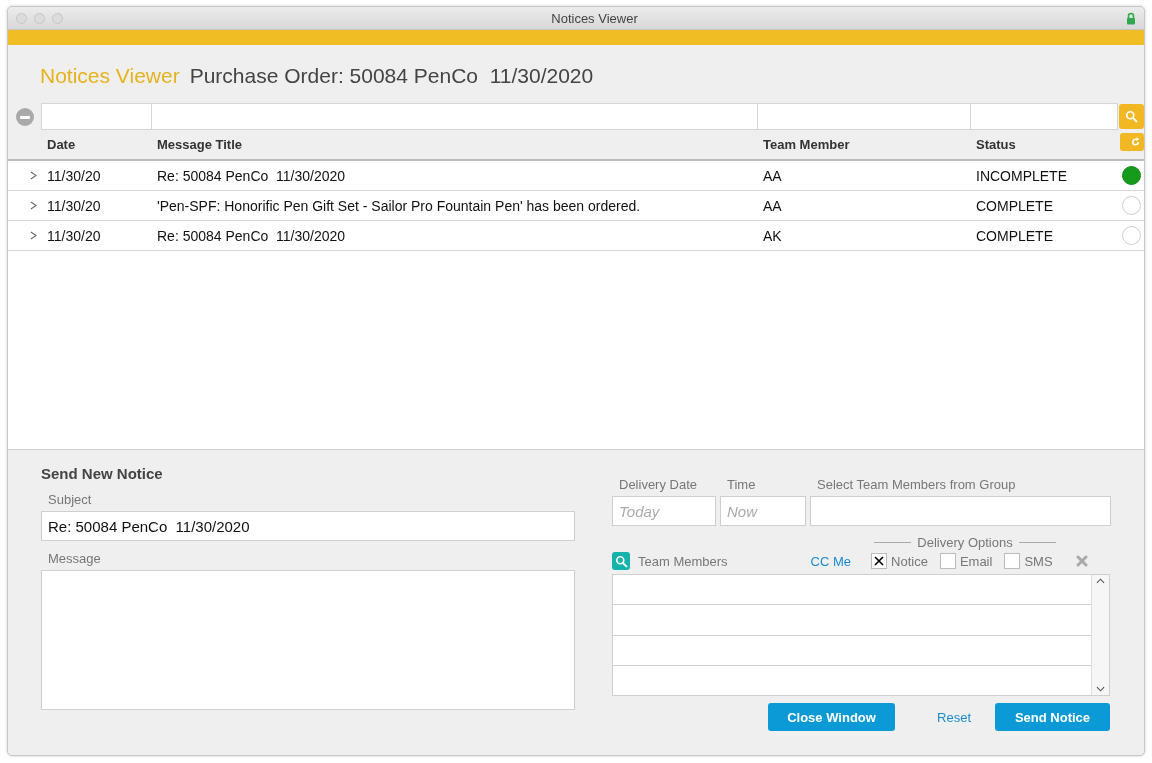 The image size is (1152, 763). What do you see at coordinates (763, 511) in the screenshot?
I see `time-field: Now` at bounding box center [763, 511].